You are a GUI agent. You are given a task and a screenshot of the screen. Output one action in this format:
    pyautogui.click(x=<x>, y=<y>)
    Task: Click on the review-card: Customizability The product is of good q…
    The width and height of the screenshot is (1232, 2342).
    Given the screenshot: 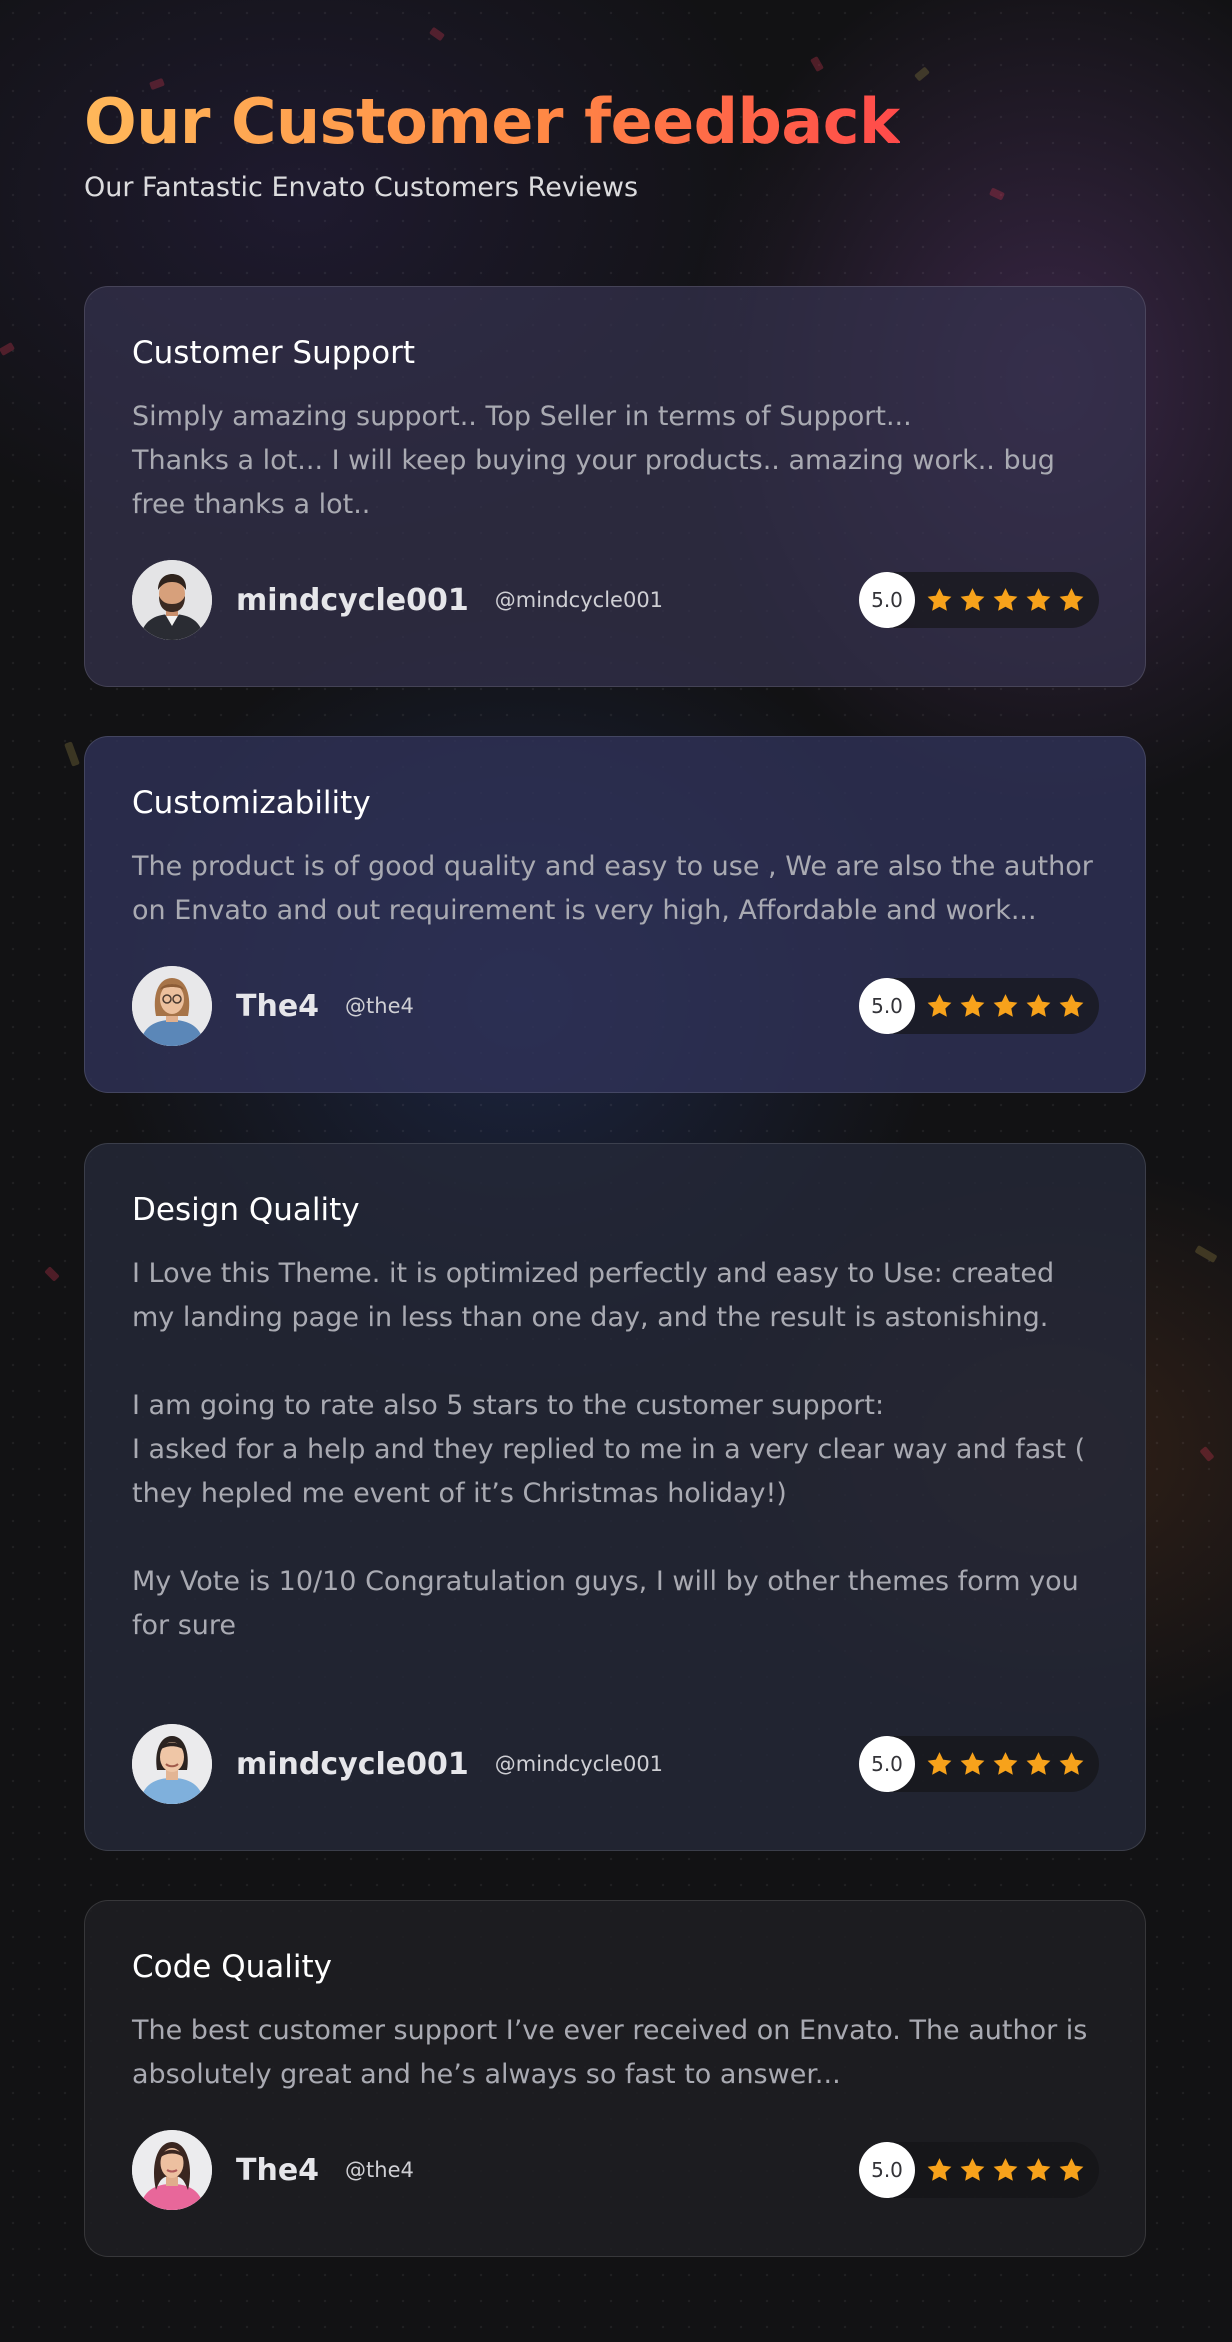 What is the action you would take?
    pyautogui.click(x=615, y=914)
    